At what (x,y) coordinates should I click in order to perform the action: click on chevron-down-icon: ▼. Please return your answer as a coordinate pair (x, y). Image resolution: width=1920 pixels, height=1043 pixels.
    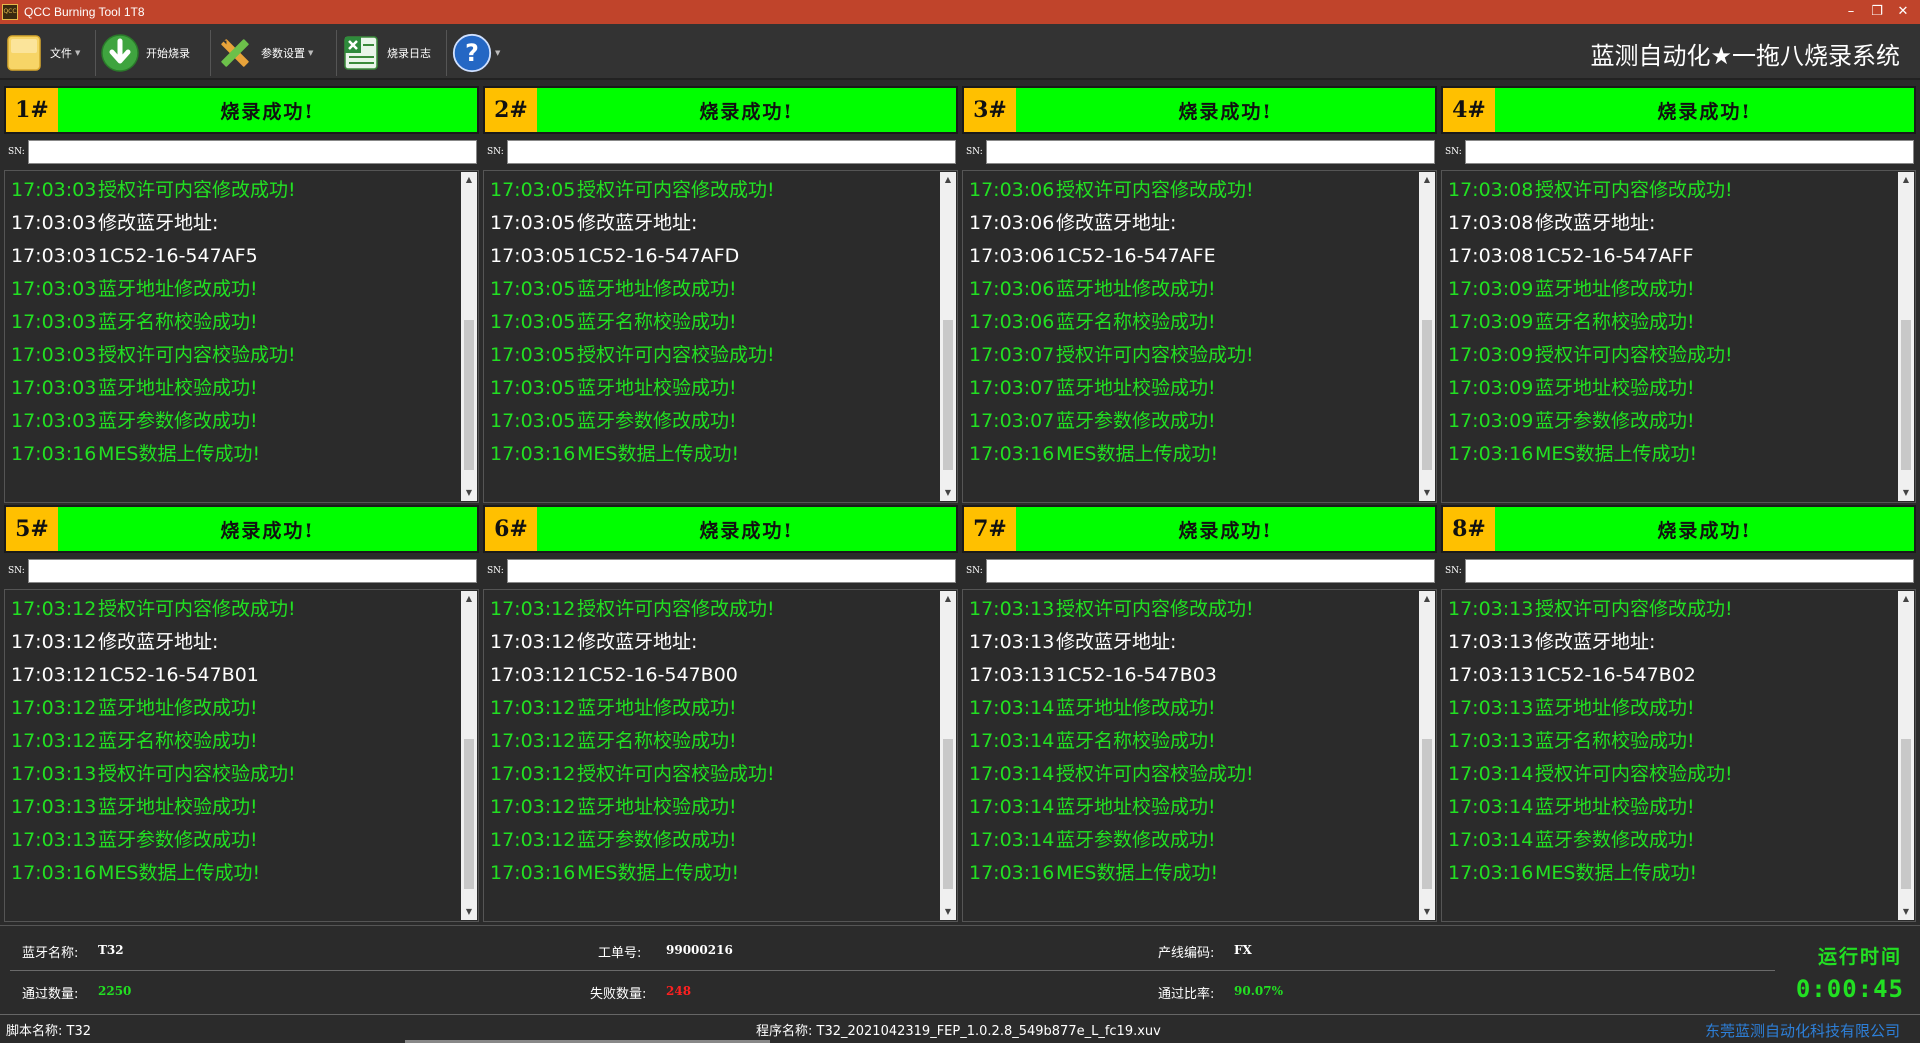
    Looking at the image, I should click on (78, 53).